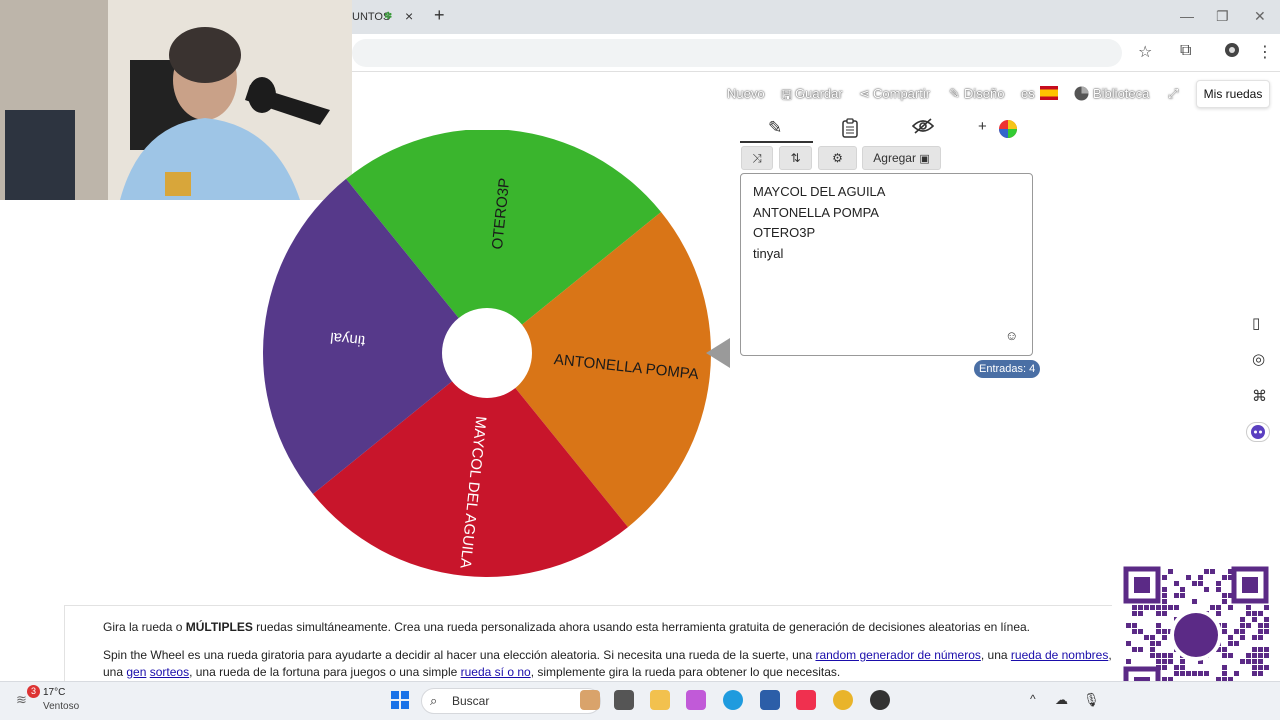 The height and width of the screenshot is (720, 1280). I want to click on task-view-icon, so click(624, 700).